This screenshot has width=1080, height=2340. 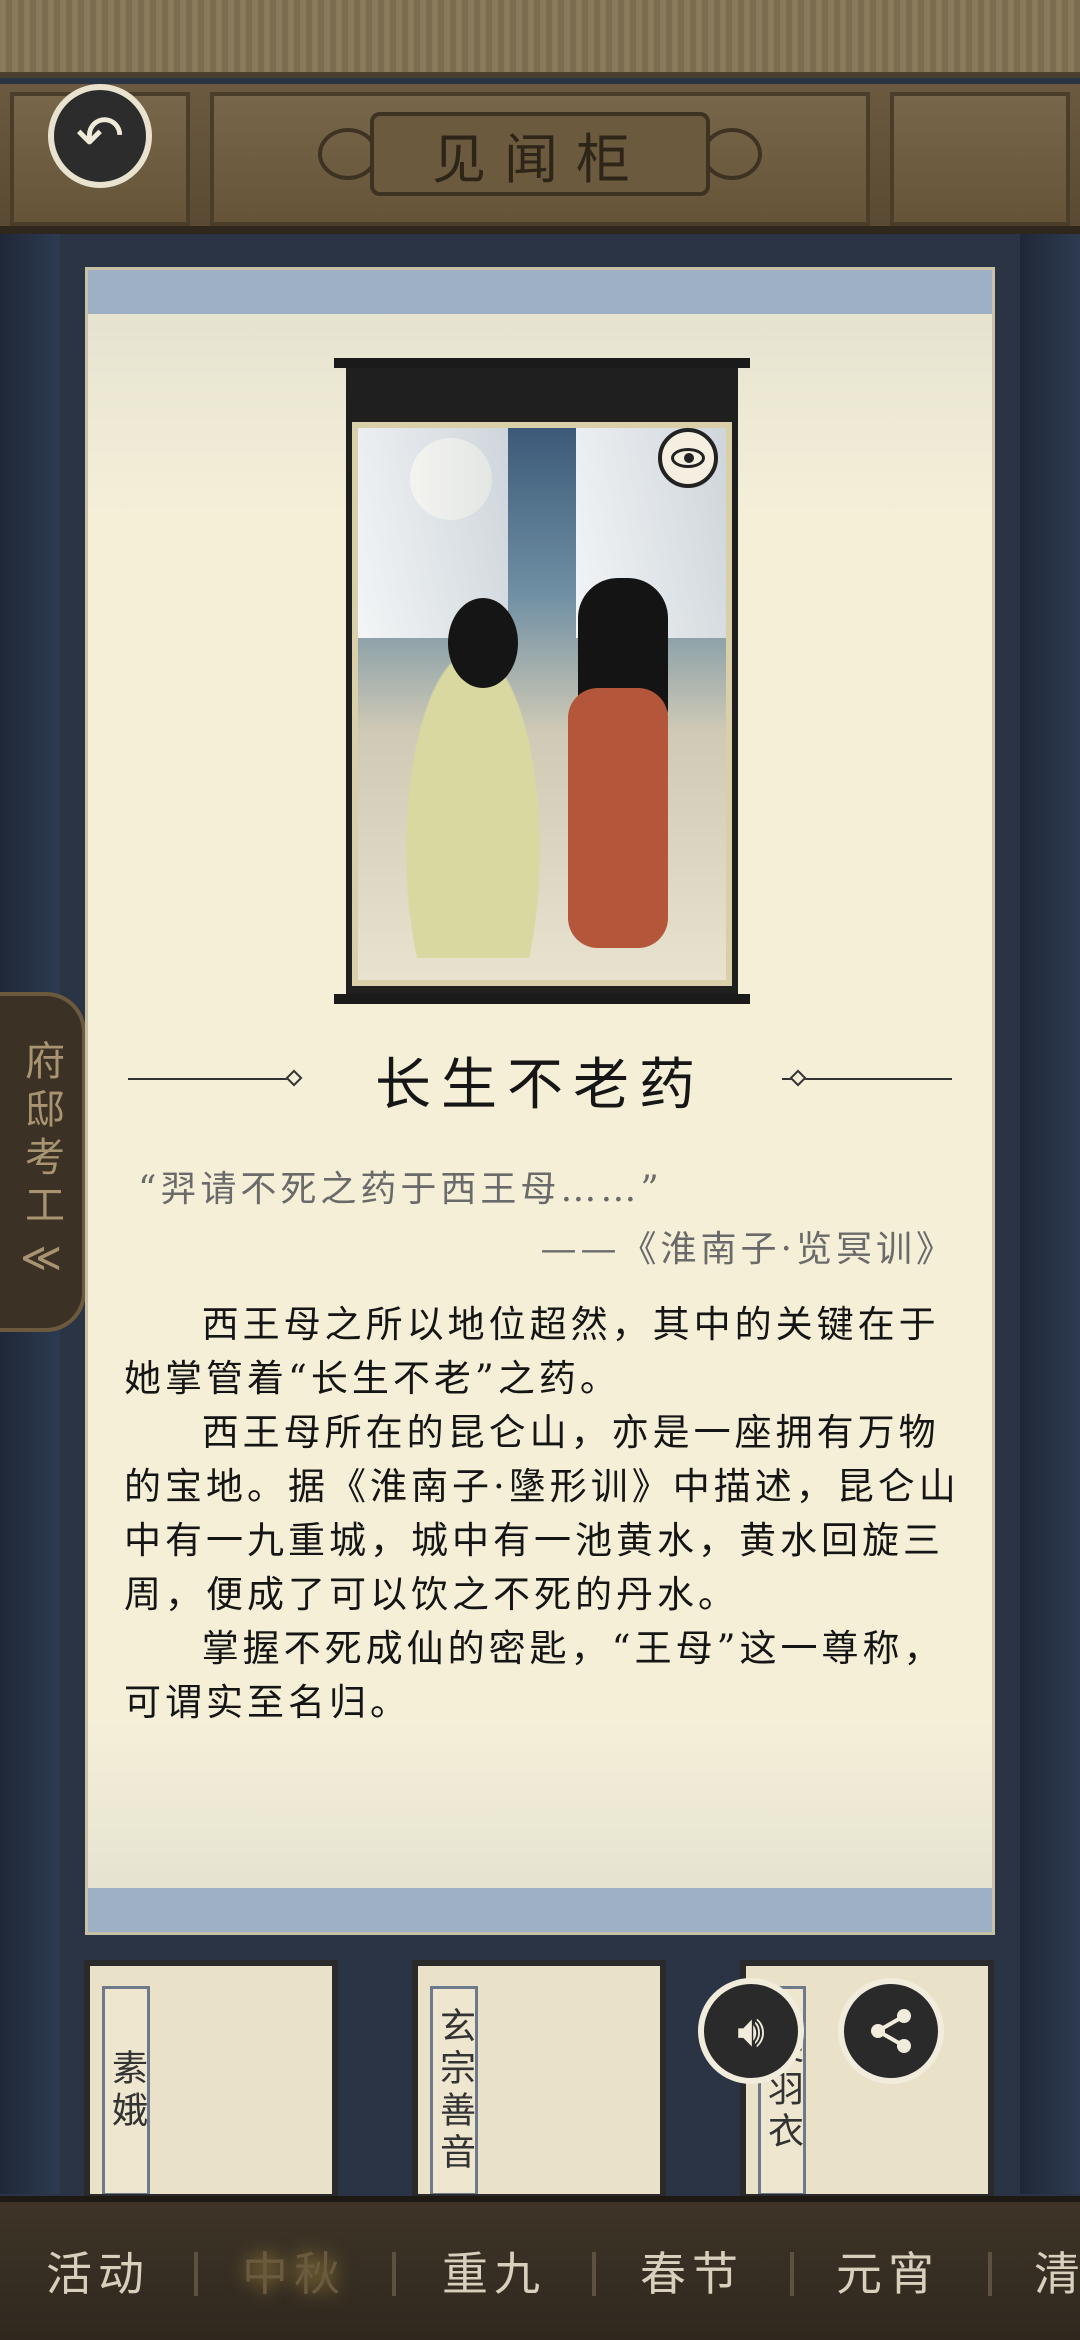 What do you see at coordinates (540, 154) in the screenshot?
I see `page-title: 见闻柜` at bounding box center [540, 154].